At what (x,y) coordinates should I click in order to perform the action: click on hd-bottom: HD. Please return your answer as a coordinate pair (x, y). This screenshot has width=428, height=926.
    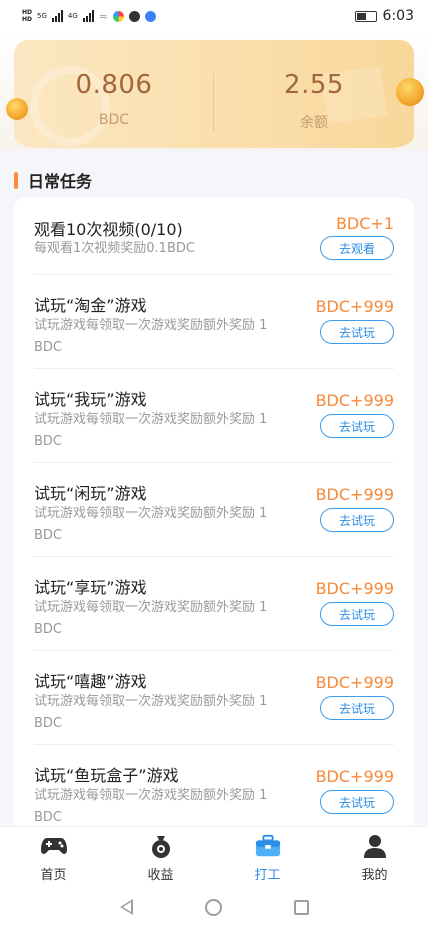
    Looking at the image, I should click on (27, 19).